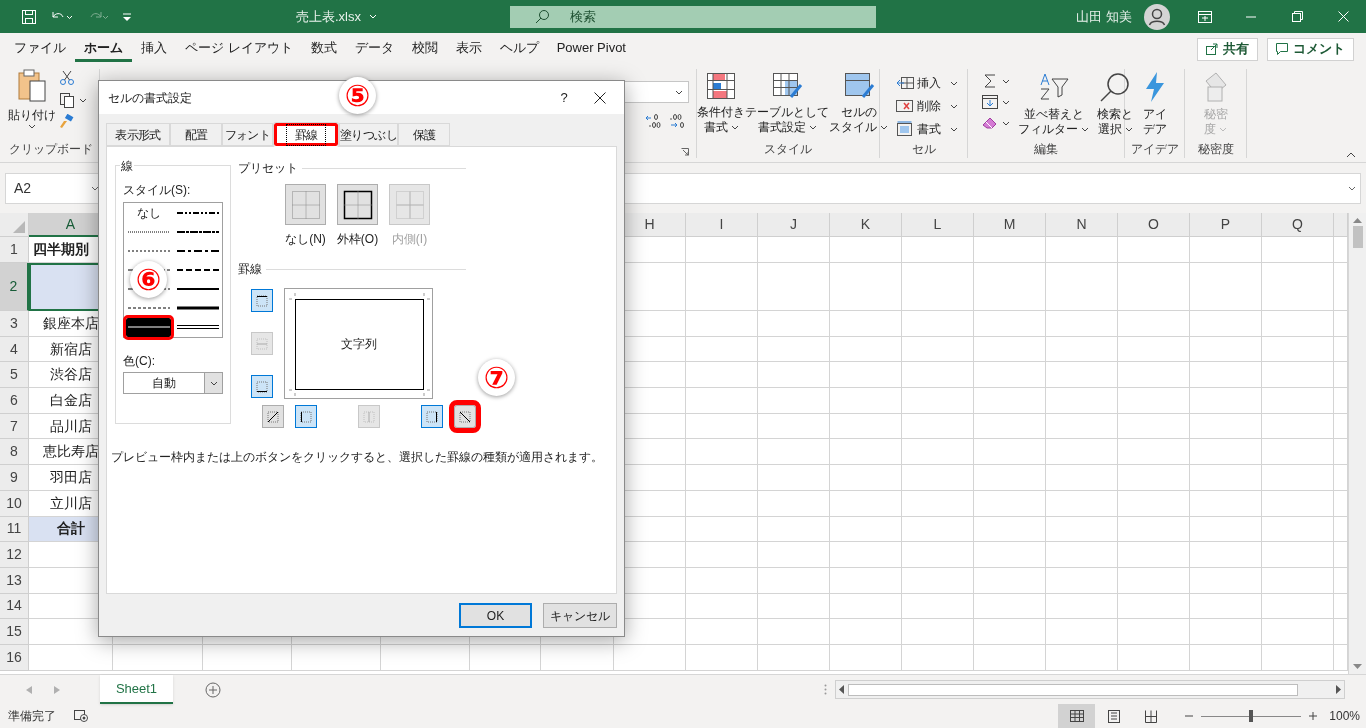 The width and height of the screenshot is (1366, 728). I want to click on style-label: スタイル(S):, so click(157, 190).